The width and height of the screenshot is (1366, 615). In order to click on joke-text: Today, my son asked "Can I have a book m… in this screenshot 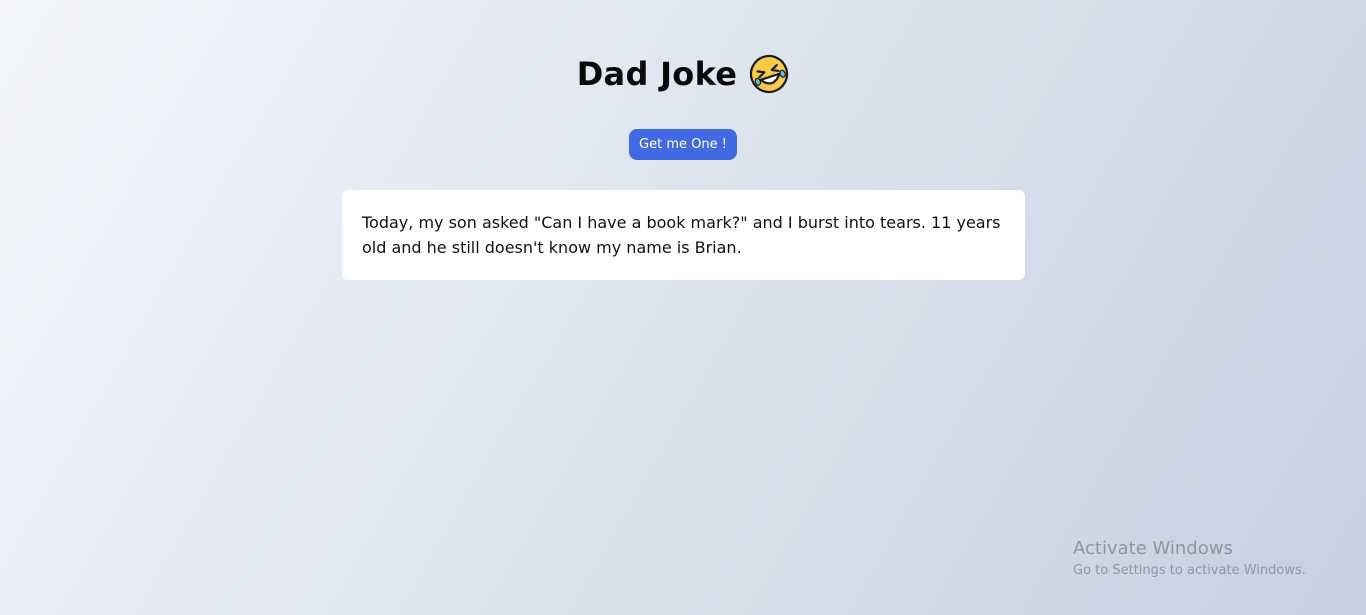, I will do `click(681, 235)`.